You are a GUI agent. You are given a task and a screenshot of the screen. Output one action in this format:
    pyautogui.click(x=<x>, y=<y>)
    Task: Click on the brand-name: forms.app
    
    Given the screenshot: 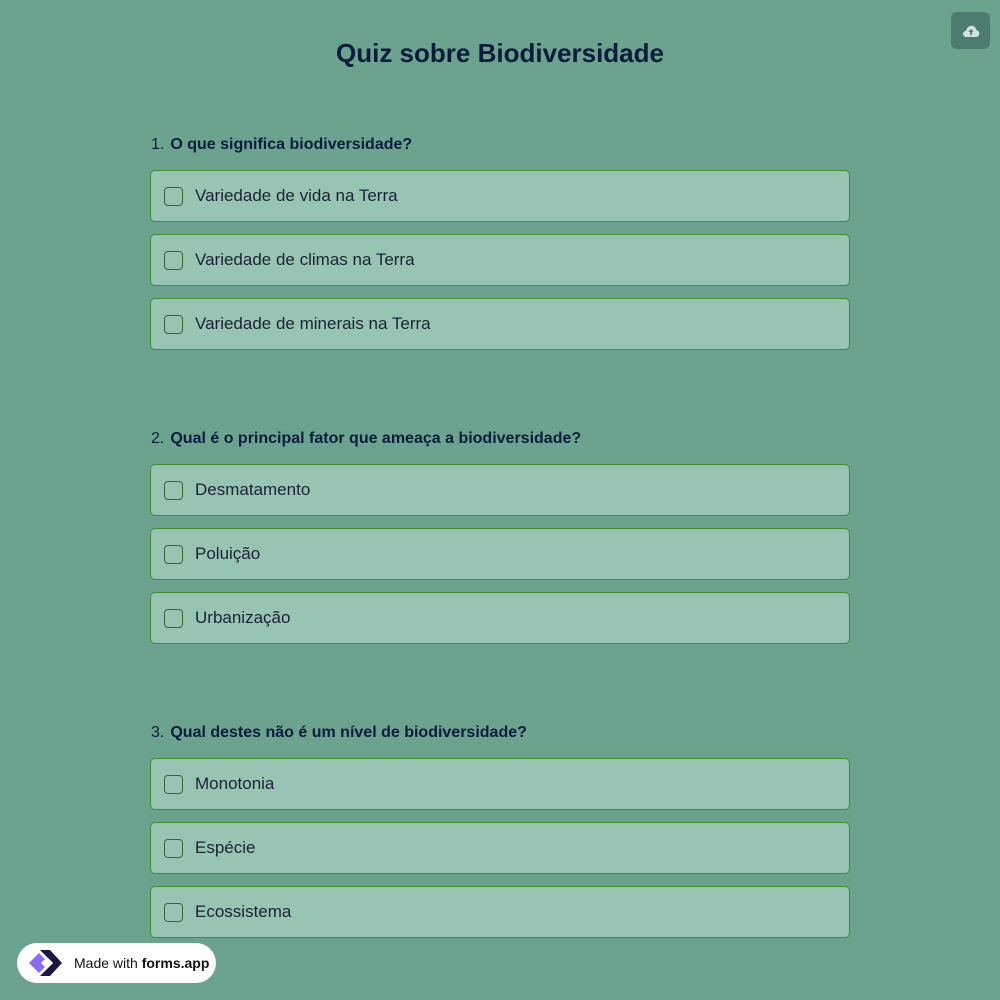 What is the action you would take?
    pyautogui.click(x=175, y=963)
    